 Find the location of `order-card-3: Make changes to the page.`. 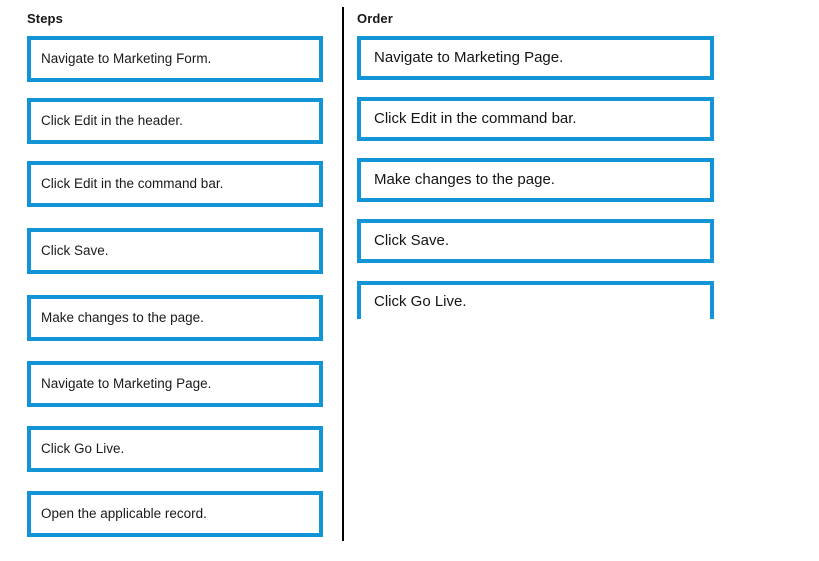

order-card-3: Make changes to the page. is located at coordinates (535, 180).